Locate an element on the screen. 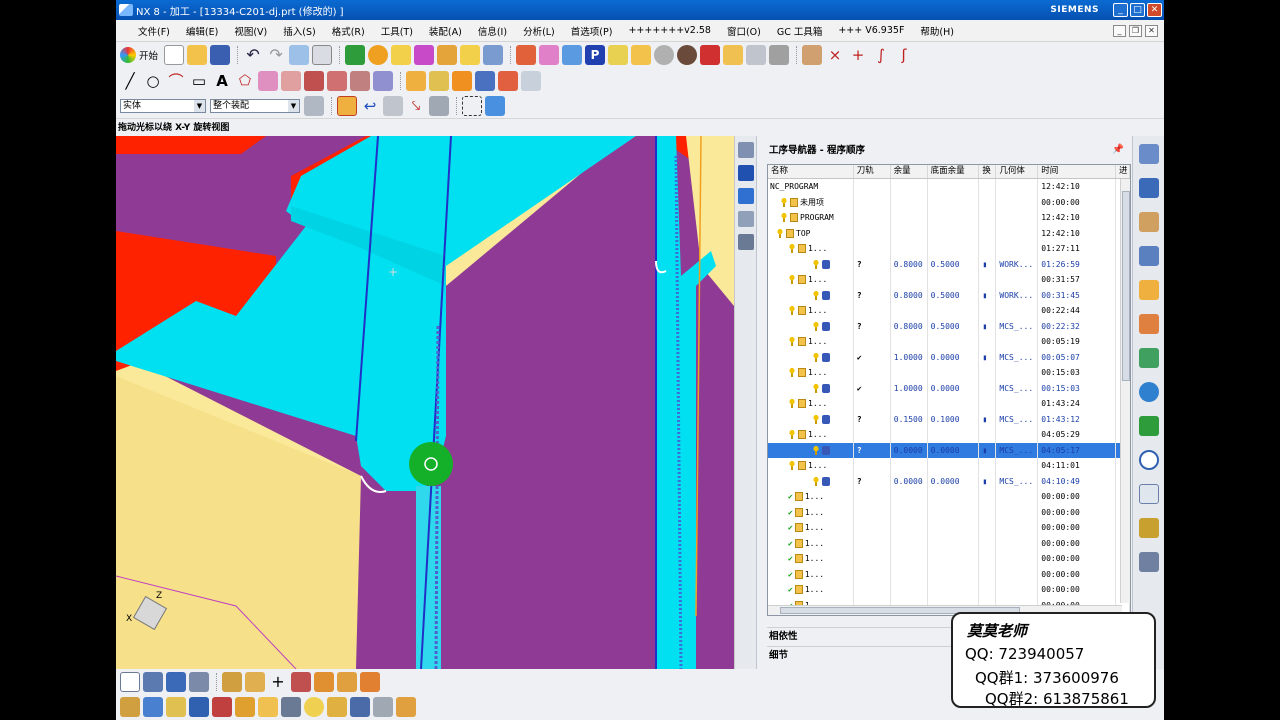  list-toolpath-icon is located at coordinates (470, 55).